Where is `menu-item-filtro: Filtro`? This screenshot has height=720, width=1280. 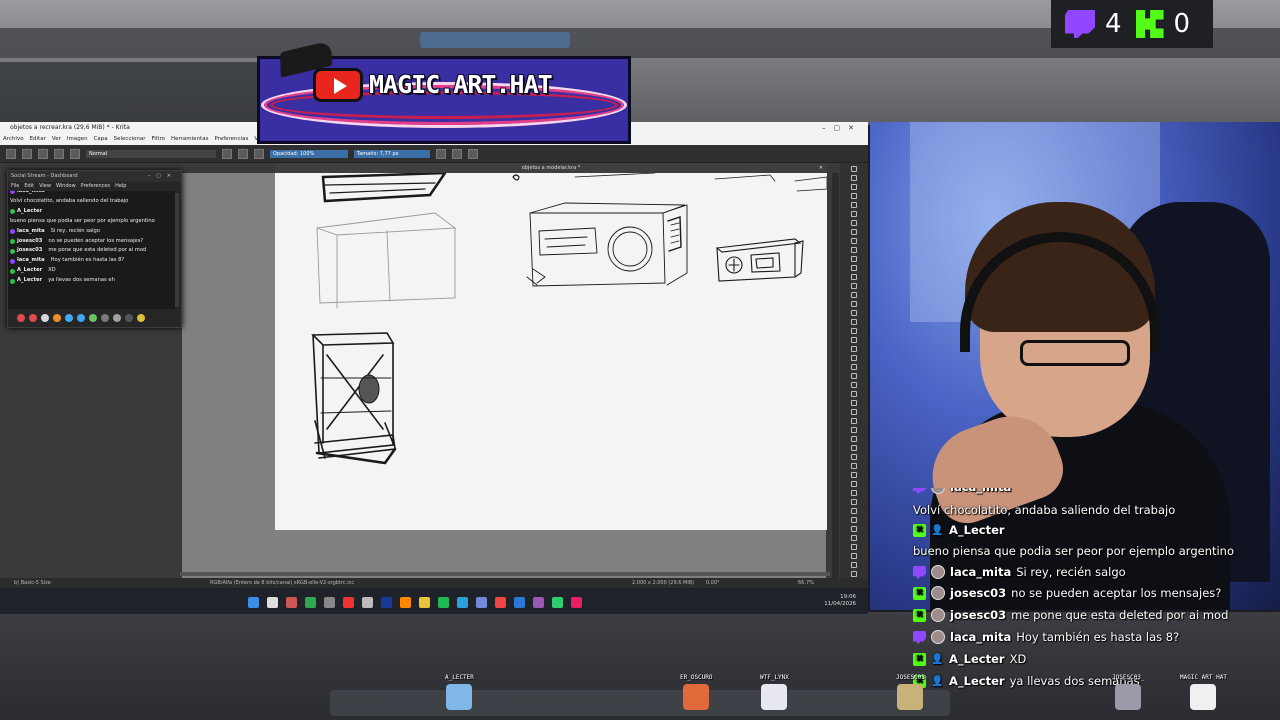
menu-item-filtro: Filtro is located at coordinates (158, 139).